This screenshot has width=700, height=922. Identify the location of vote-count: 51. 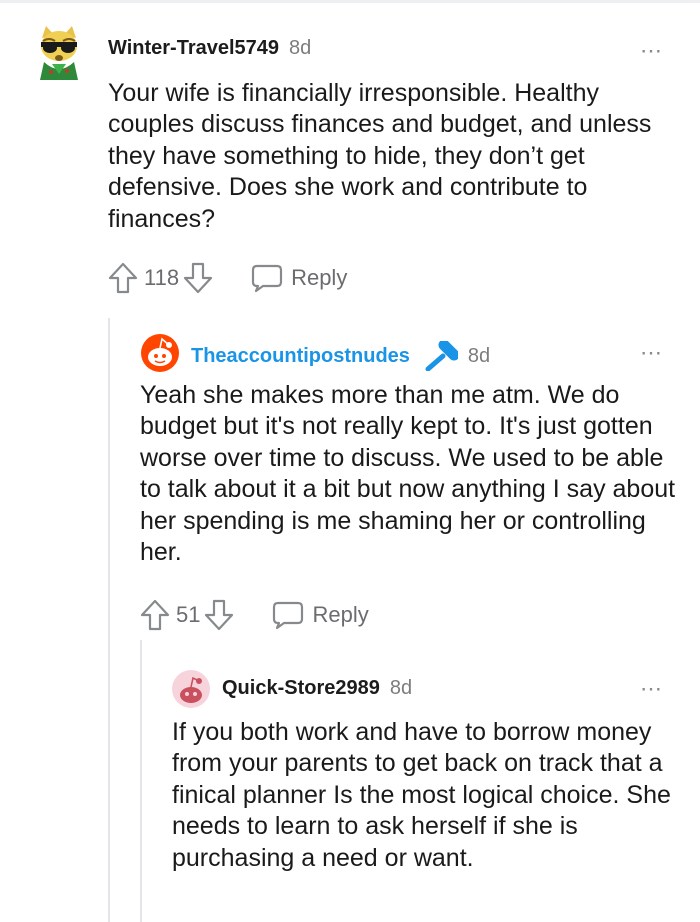
(188, 614).